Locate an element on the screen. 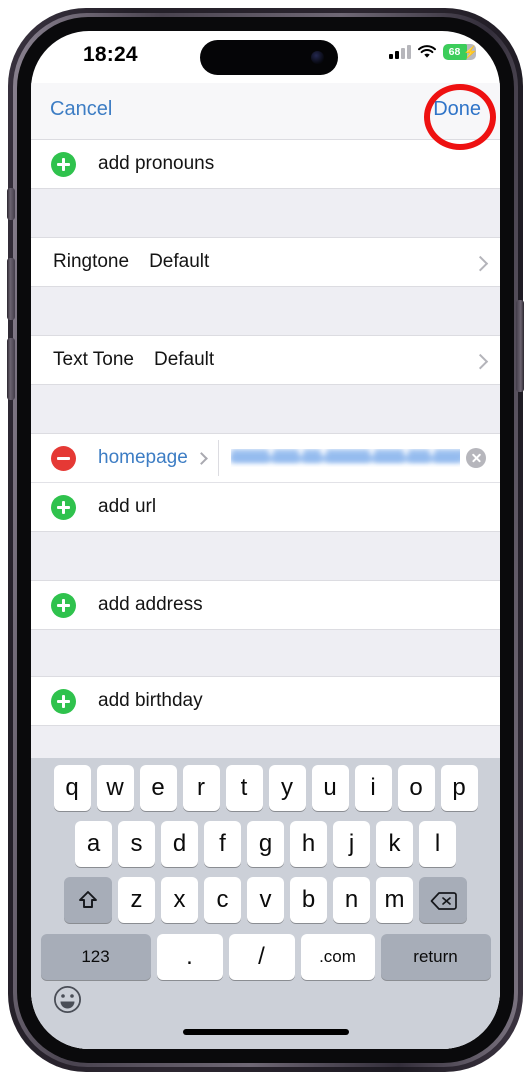 This screenshot has width=531, height=1080. period-key: . is located at coordinates (189, 957).